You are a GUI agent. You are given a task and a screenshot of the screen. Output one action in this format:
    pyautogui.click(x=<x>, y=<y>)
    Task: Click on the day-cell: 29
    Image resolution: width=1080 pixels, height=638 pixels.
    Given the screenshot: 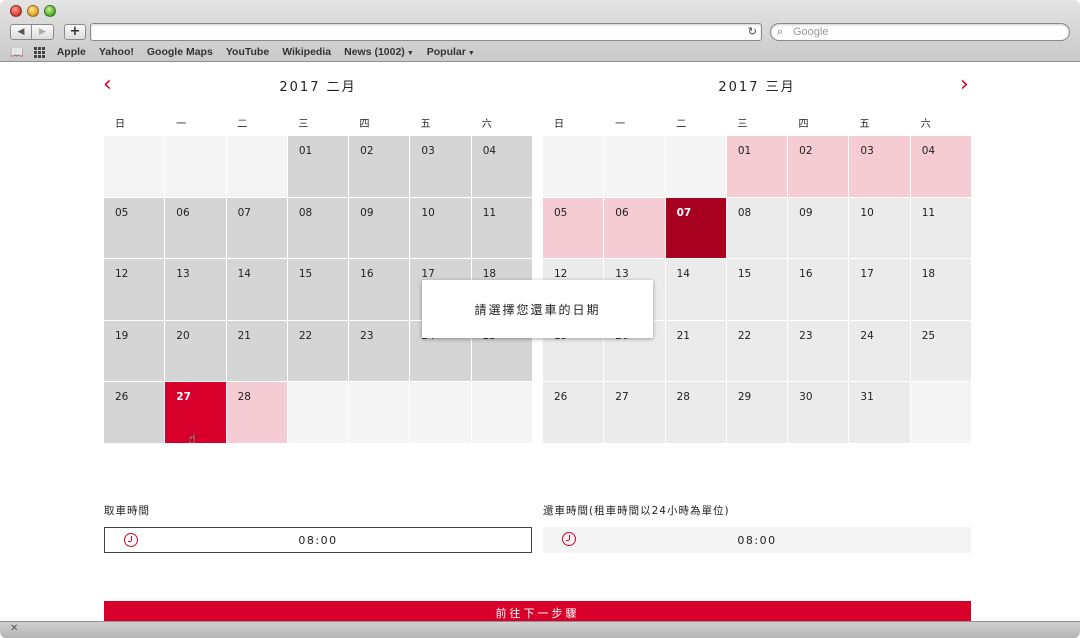 What is the action you would take?
    pyautogui.click(x=757, y=412)
    